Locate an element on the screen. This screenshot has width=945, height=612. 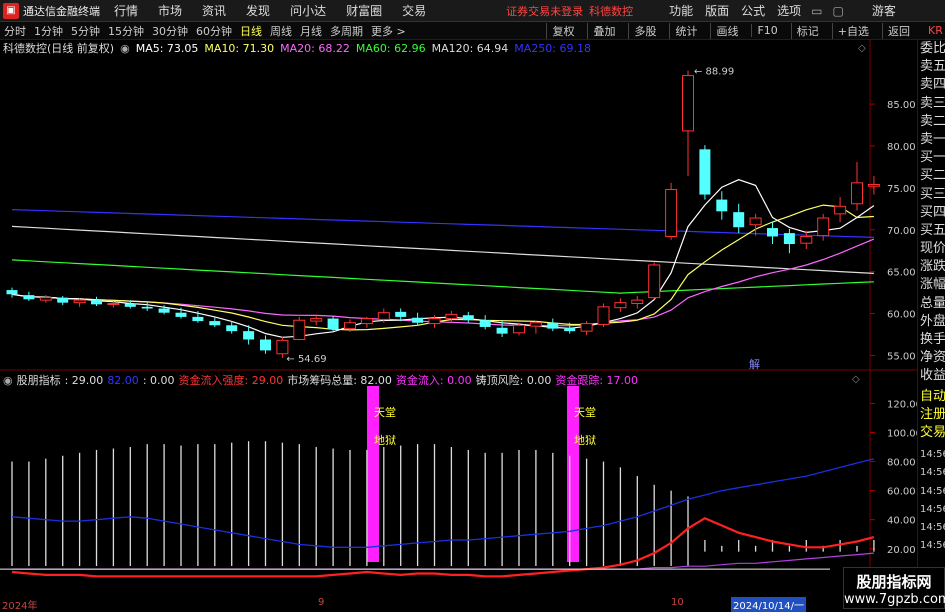
menu-jiaoyi: 交易 is located at coordinates (414, 10).